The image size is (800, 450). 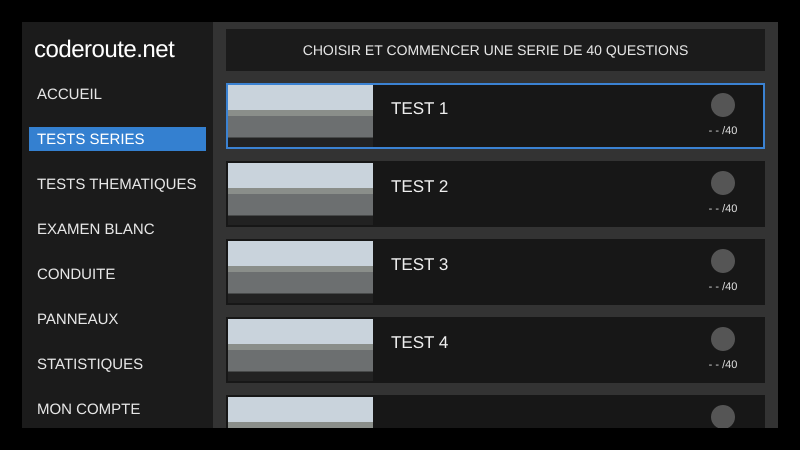 What do you see at coordinates (117, 364) in the screenshot?
I see `menu-item: STATISTIQUES` at bounding box center [117, 364].